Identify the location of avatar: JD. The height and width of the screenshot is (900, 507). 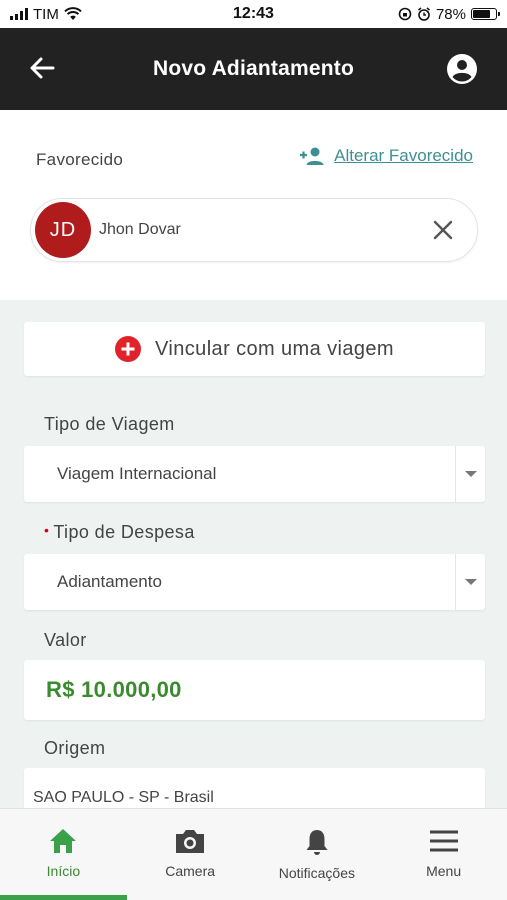
(63, 230).